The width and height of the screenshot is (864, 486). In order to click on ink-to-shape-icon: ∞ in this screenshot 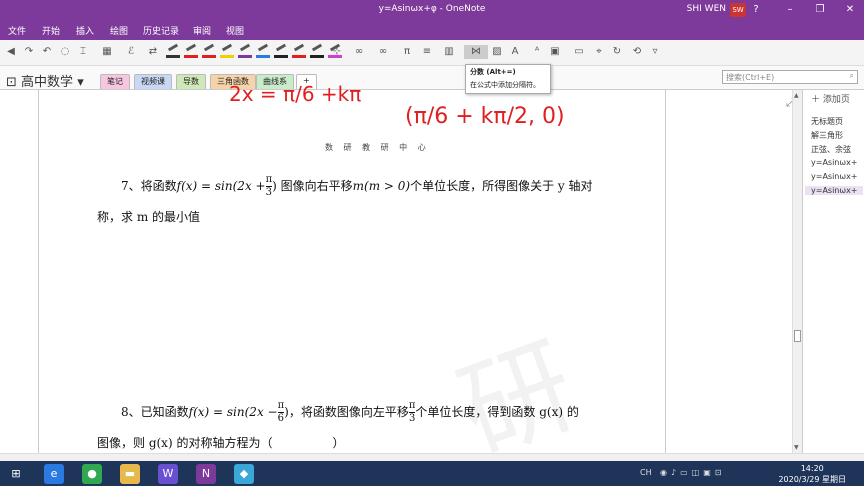, I will do `click(383, 52)`.